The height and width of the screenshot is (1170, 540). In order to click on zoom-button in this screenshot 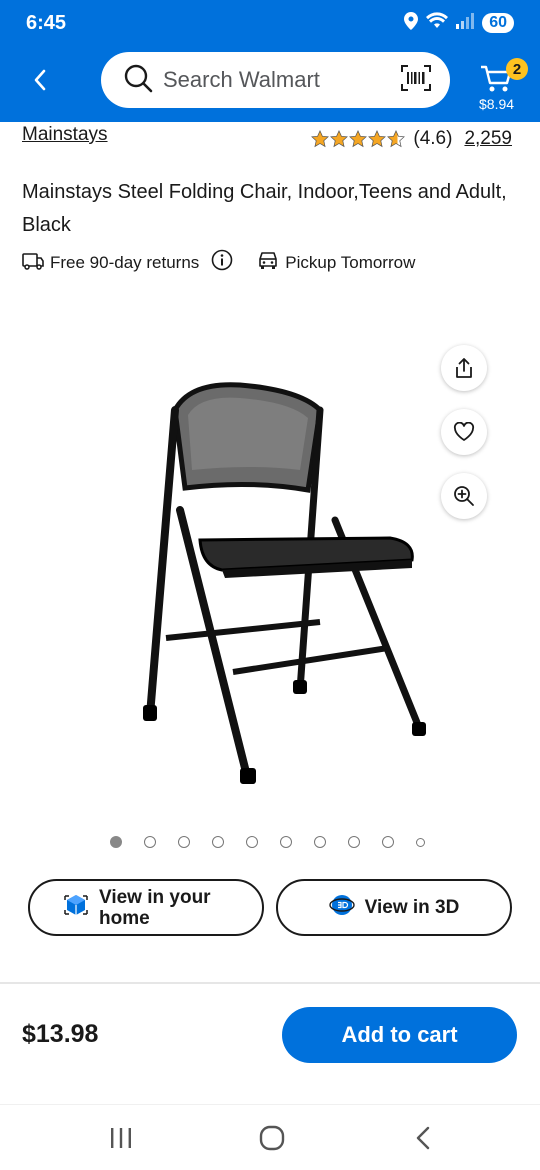, I will do `click(464, 496)`.